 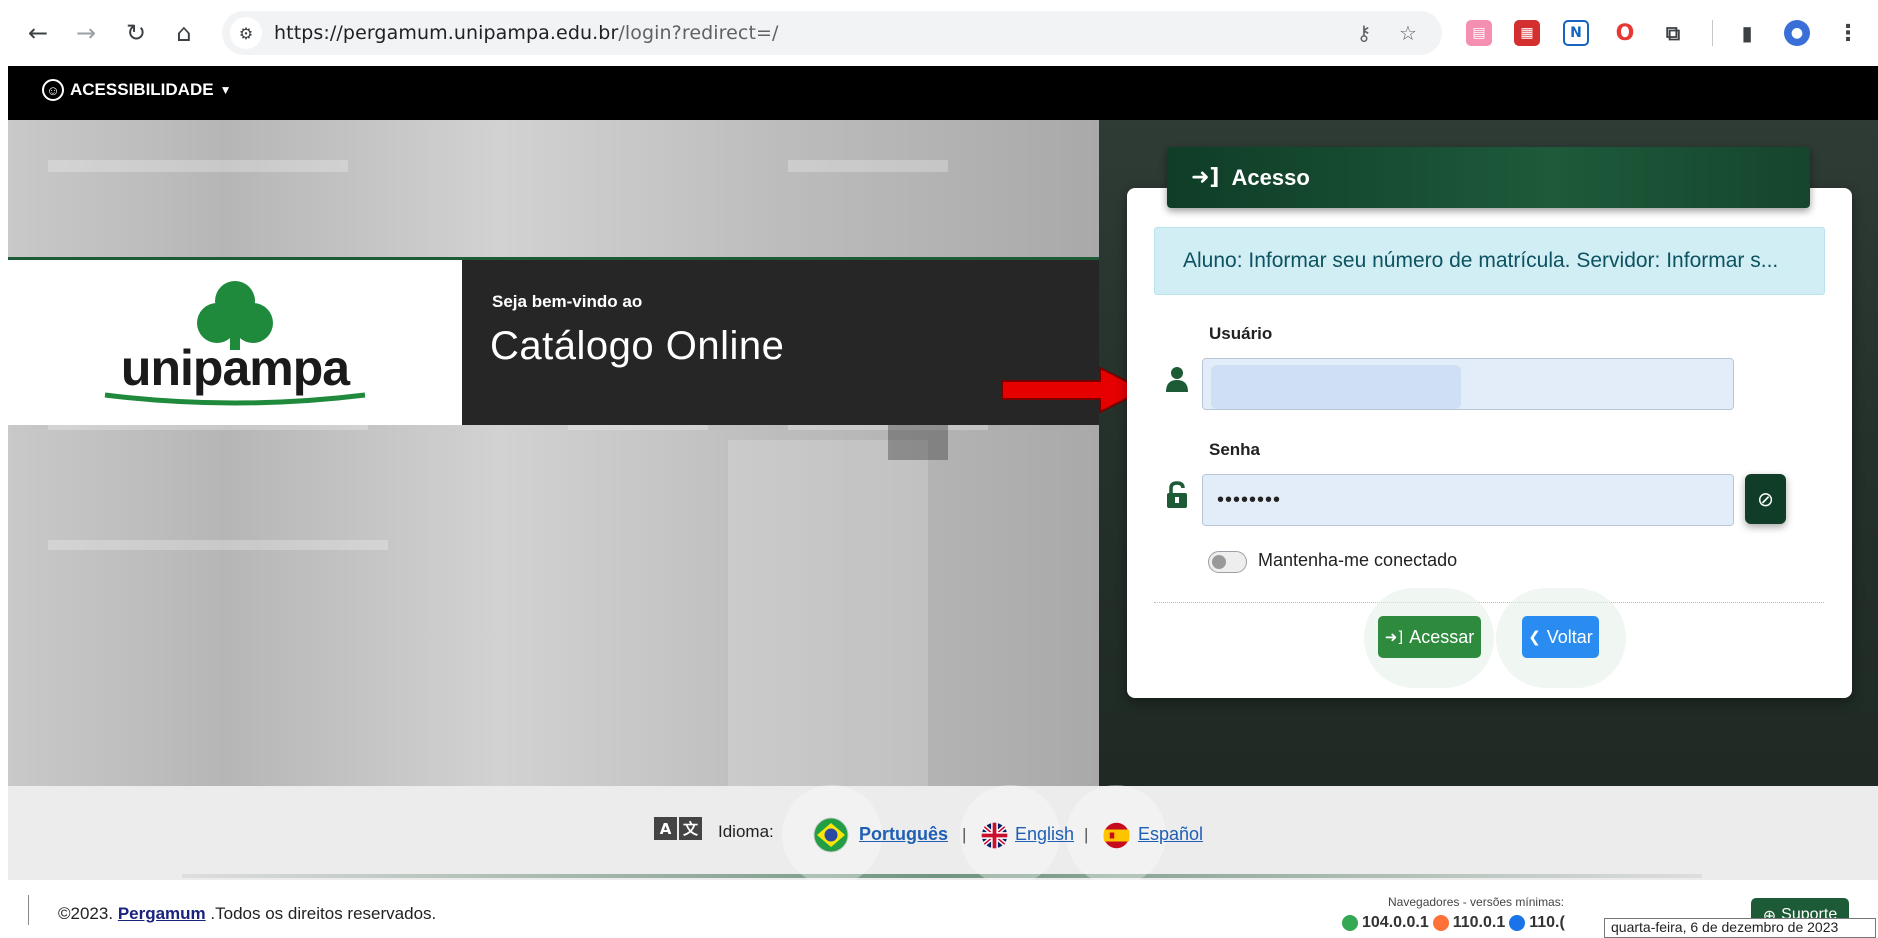 What do you see at coordinates (225, 90) in the screenshot?
I see `chevron-down-icon: ▼` at bounding box center [225, 90].